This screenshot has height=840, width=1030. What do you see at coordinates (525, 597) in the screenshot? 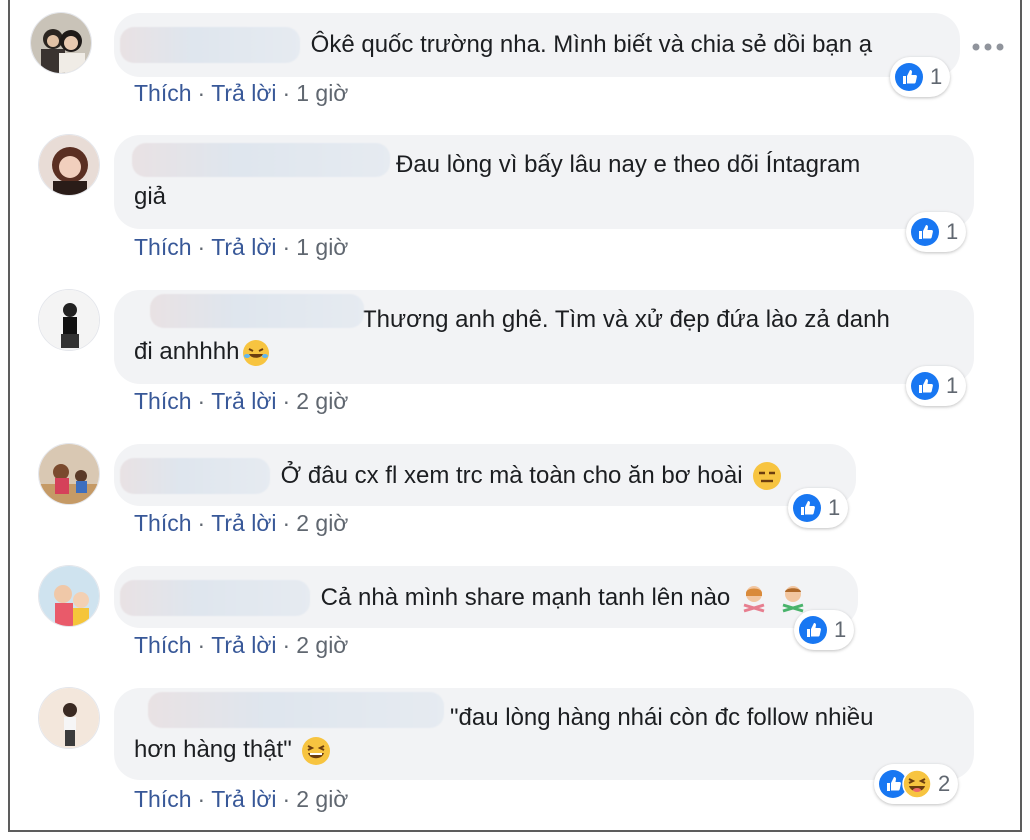
I see `comment-text: Cả nhà mình share mạnh tanh lên nào` at bounding box center [525, 597].